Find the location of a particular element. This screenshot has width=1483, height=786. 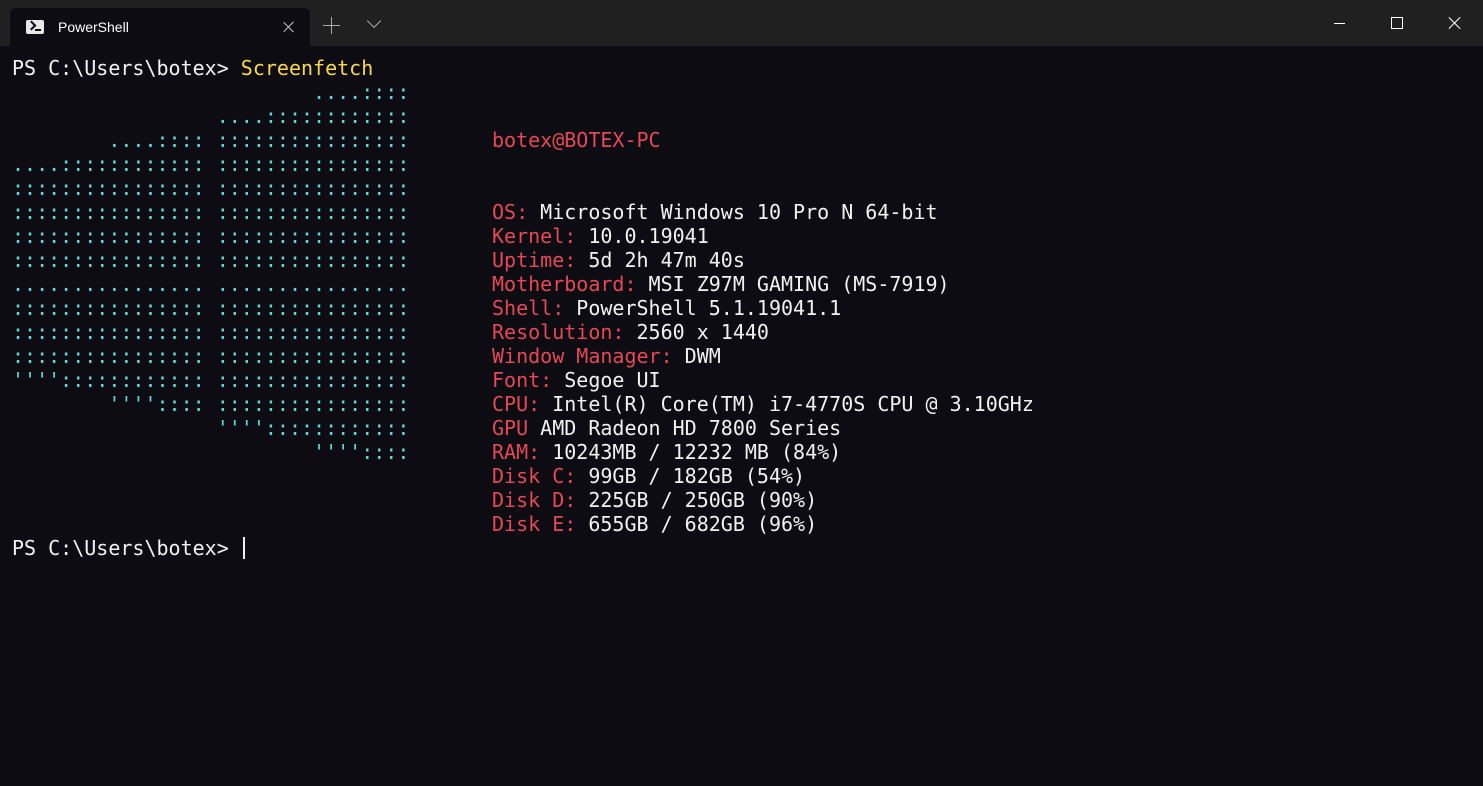

info-label: Disk E: is located at coordinates (540, 524).